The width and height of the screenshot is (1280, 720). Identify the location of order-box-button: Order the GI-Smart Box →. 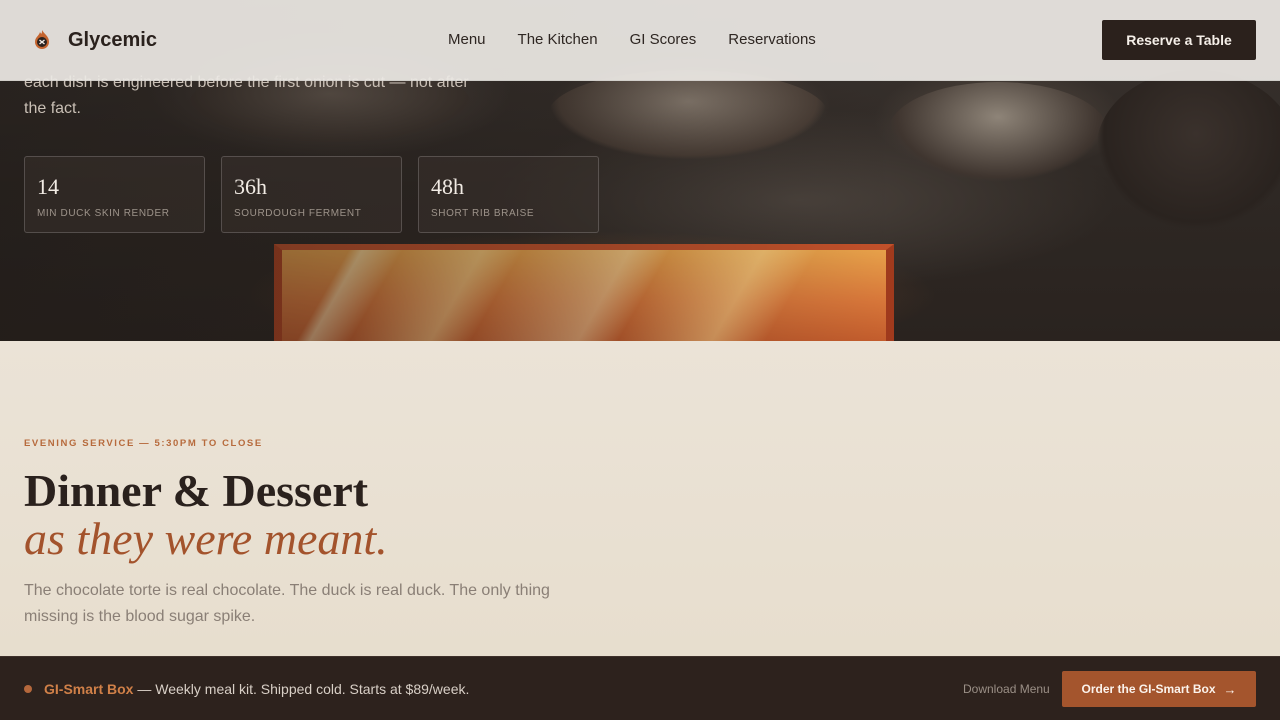
(1159, 689).